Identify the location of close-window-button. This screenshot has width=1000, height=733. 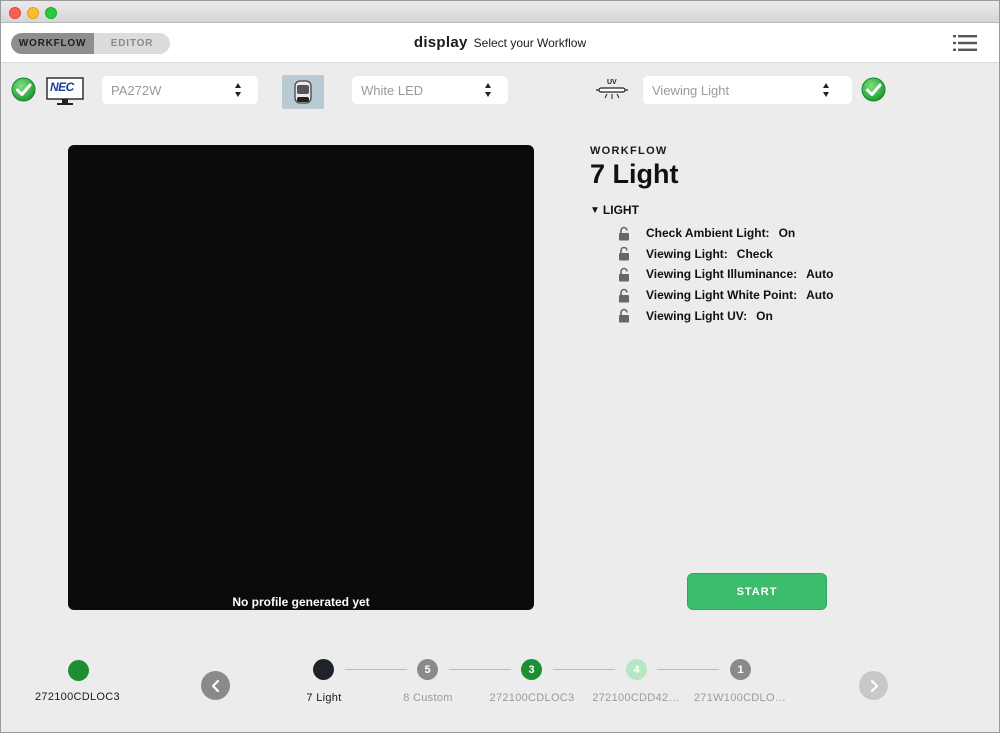
(15, 13).